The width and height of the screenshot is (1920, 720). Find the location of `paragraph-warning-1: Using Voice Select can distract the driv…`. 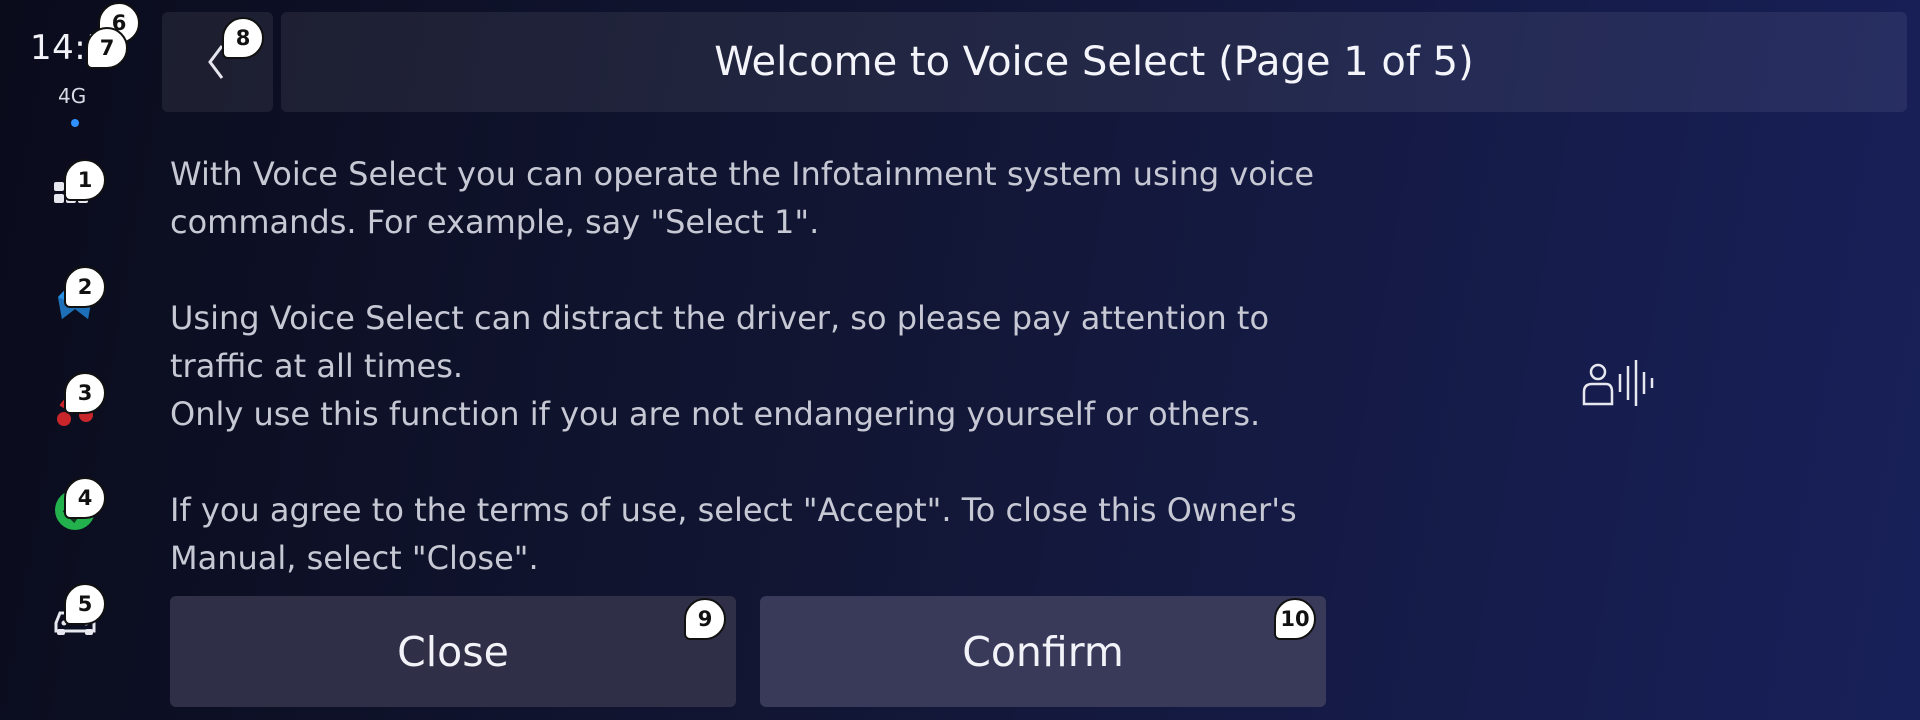

paragraph-warning-1: Using Voice Select can distract the driv… is located at coordinates (720, 342).